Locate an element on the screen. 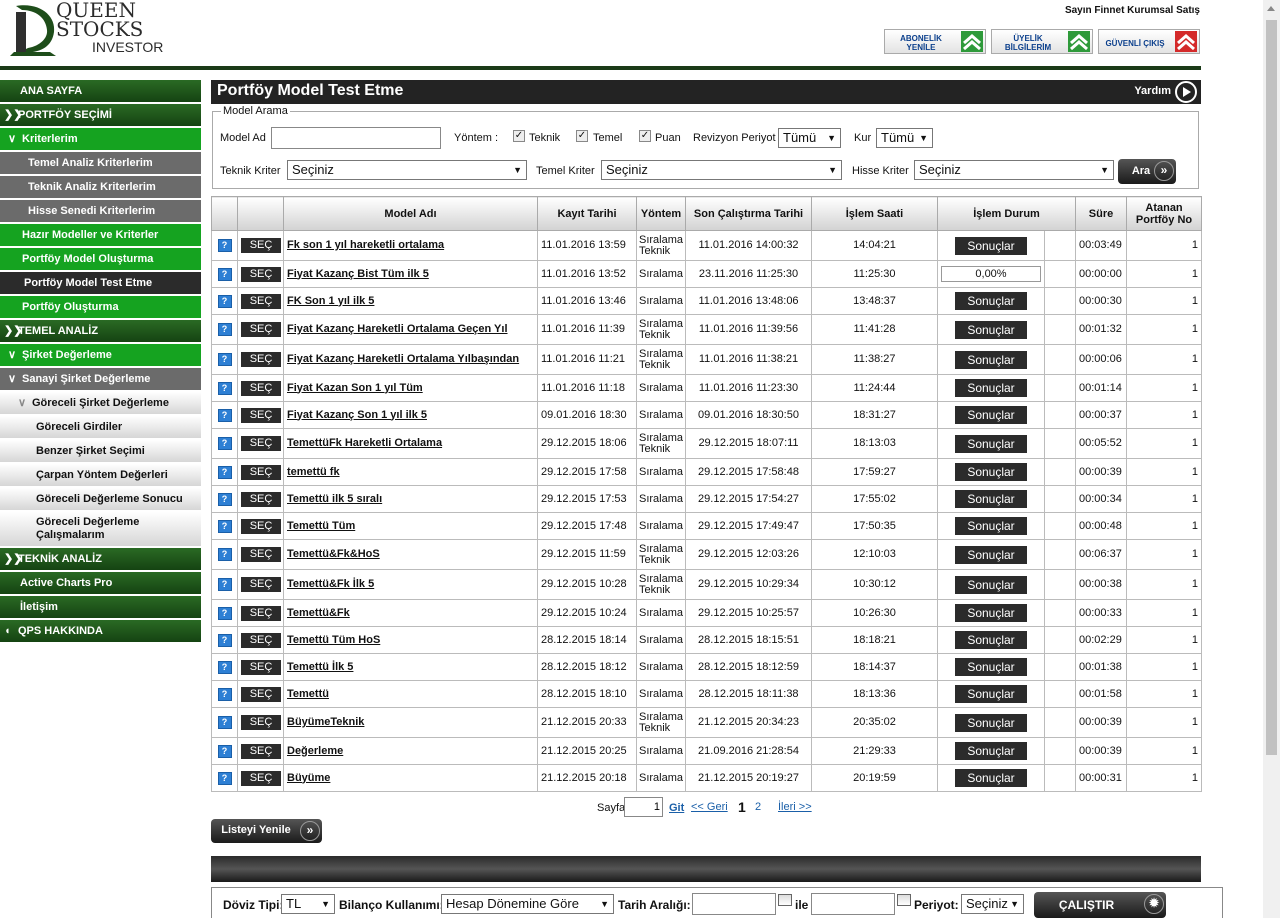 The height and width of the screenshot is (918, 1280). technical-criteria-select: Seçiniz ▼ is located at coordinates (407, 170).